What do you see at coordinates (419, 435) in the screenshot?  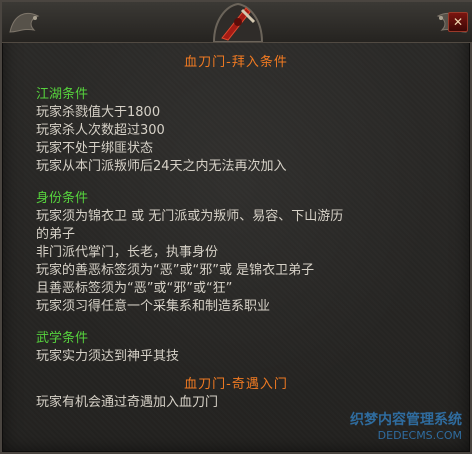 I see `watermark-line2: DEDECMS.COM` at bounding box center [419, 435].